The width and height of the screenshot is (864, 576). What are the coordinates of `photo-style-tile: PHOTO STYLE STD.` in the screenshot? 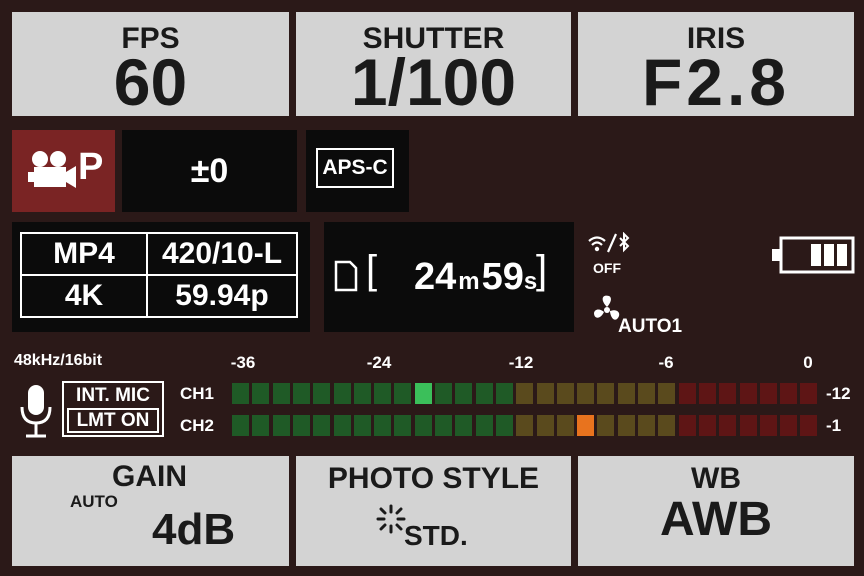 It's located at (433, 511).